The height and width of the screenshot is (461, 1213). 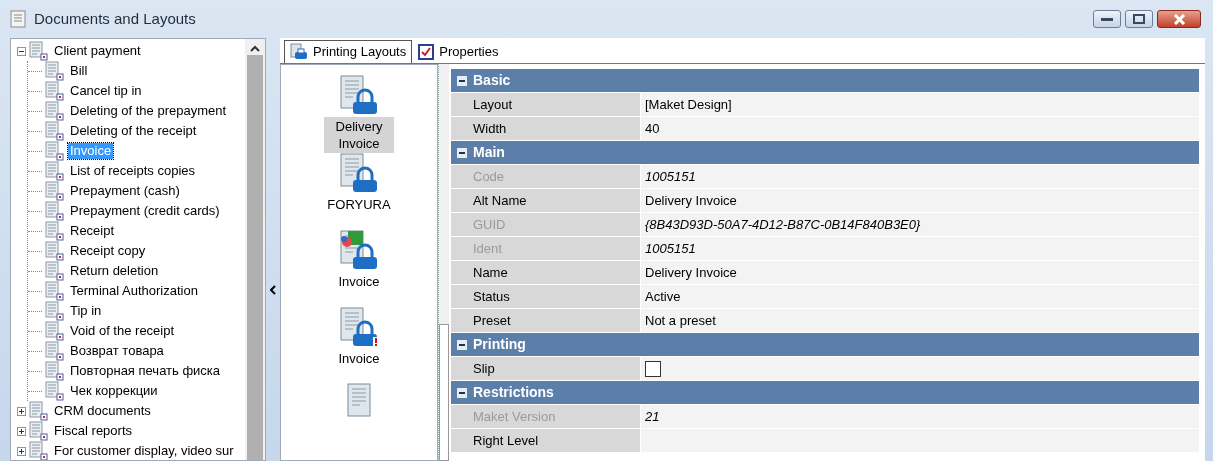 What do you see at coordinates (545, 128) in the screenshot?
I see `property-label: Width` at bounding box center [545, 128].